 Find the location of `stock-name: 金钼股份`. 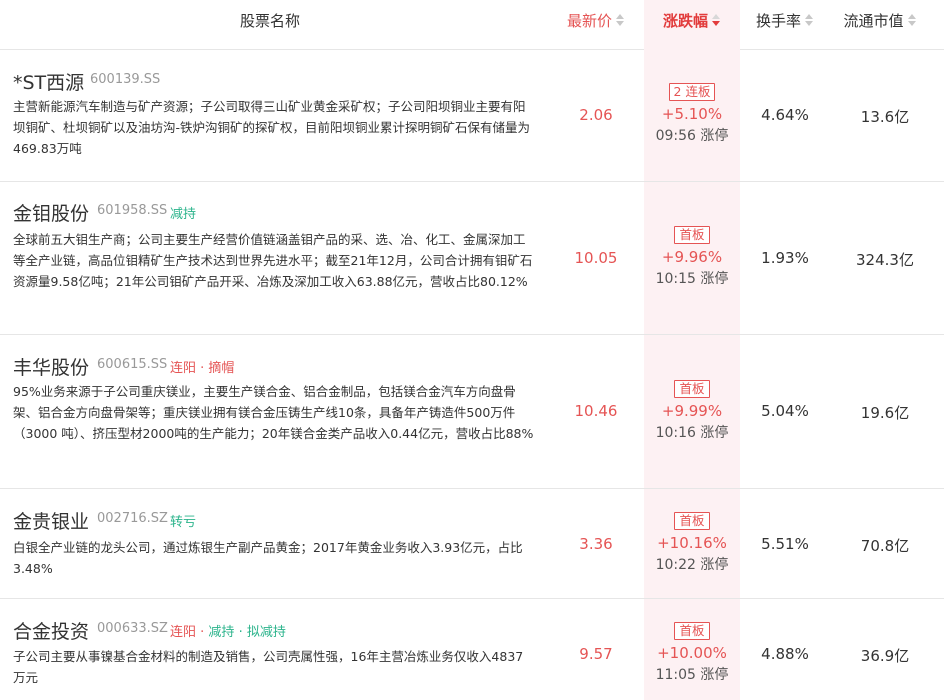

stock-name: 金钼股份 is located at coordinates (51, 212).